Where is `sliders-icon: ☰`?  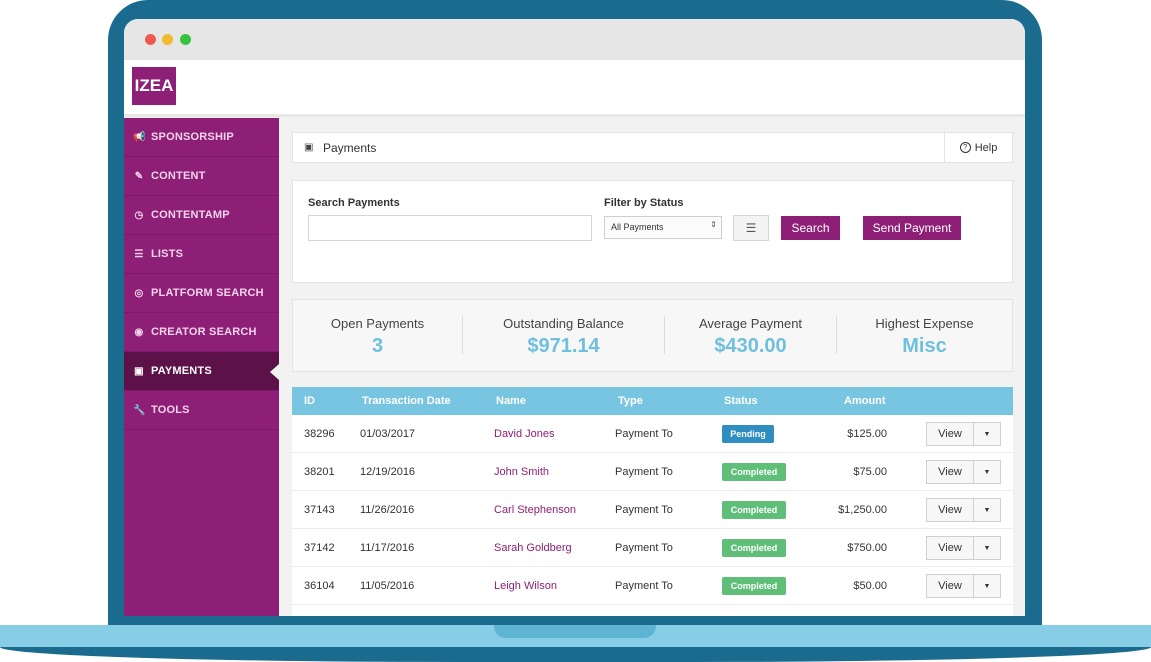
sliders-icon: ☰ is located at coordinates (751, 228).